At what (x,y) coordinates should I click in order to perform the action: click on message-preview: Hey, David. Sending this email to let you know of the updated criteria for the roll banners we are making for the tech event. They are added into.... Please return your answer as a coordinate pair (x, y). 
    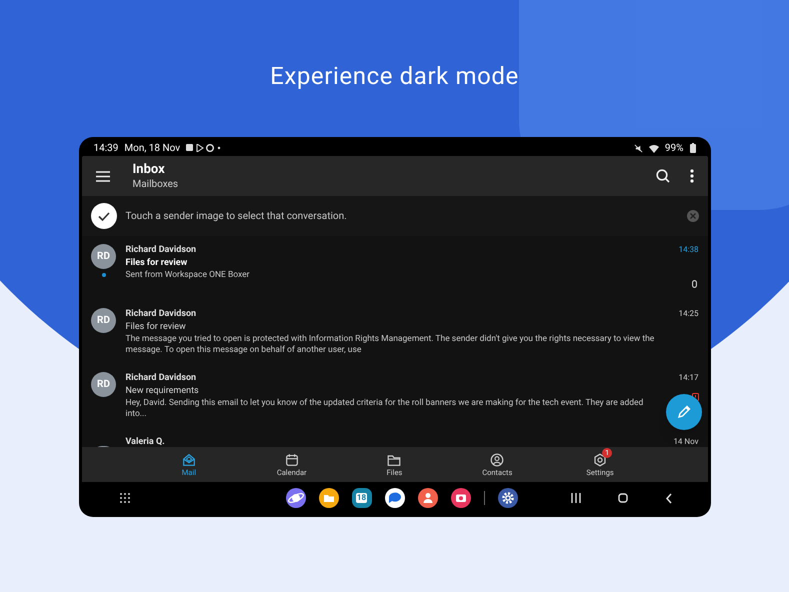
    Looking at the image, I should click on (385, 409).